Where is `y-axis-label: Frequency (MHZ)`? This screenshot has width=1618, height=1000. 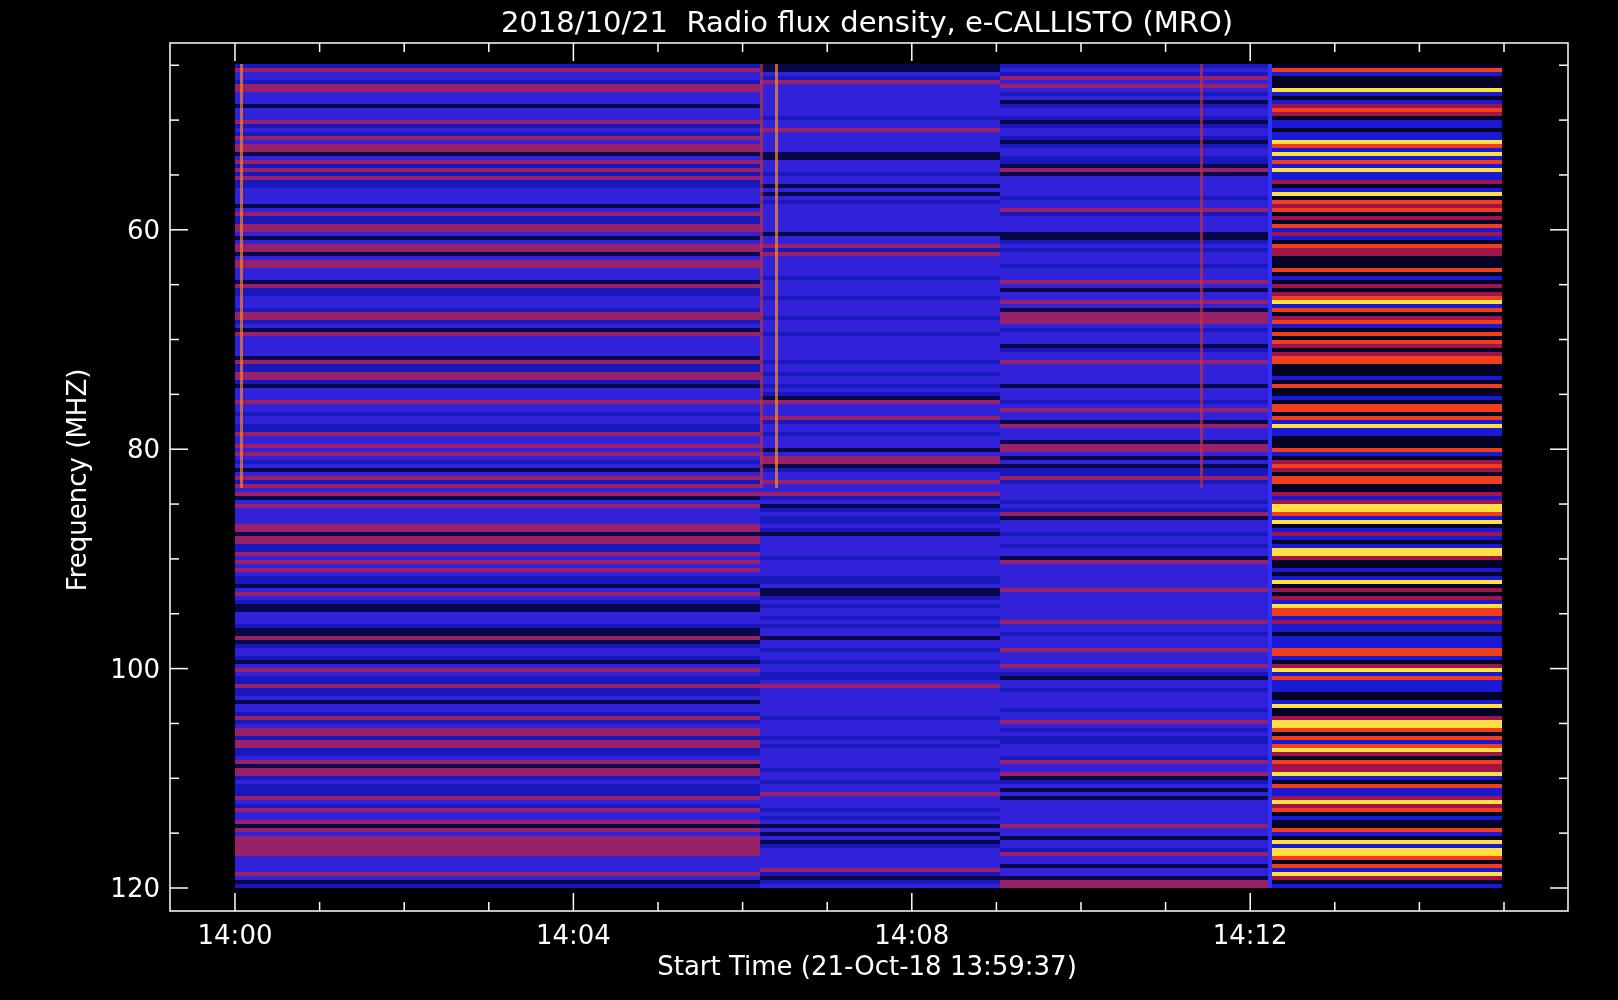 y-axis-label: Frequency (MHZ) is located at coordinates (77, 480).